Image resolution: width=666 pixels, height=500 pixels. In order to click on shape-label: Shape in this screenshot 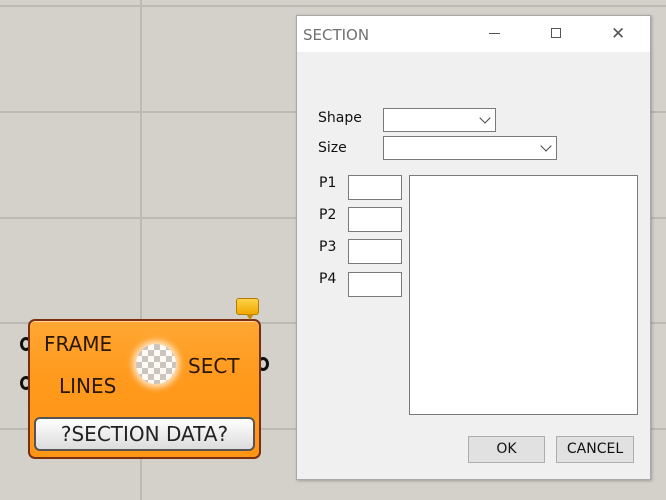, I will do `click(340, 118)`.